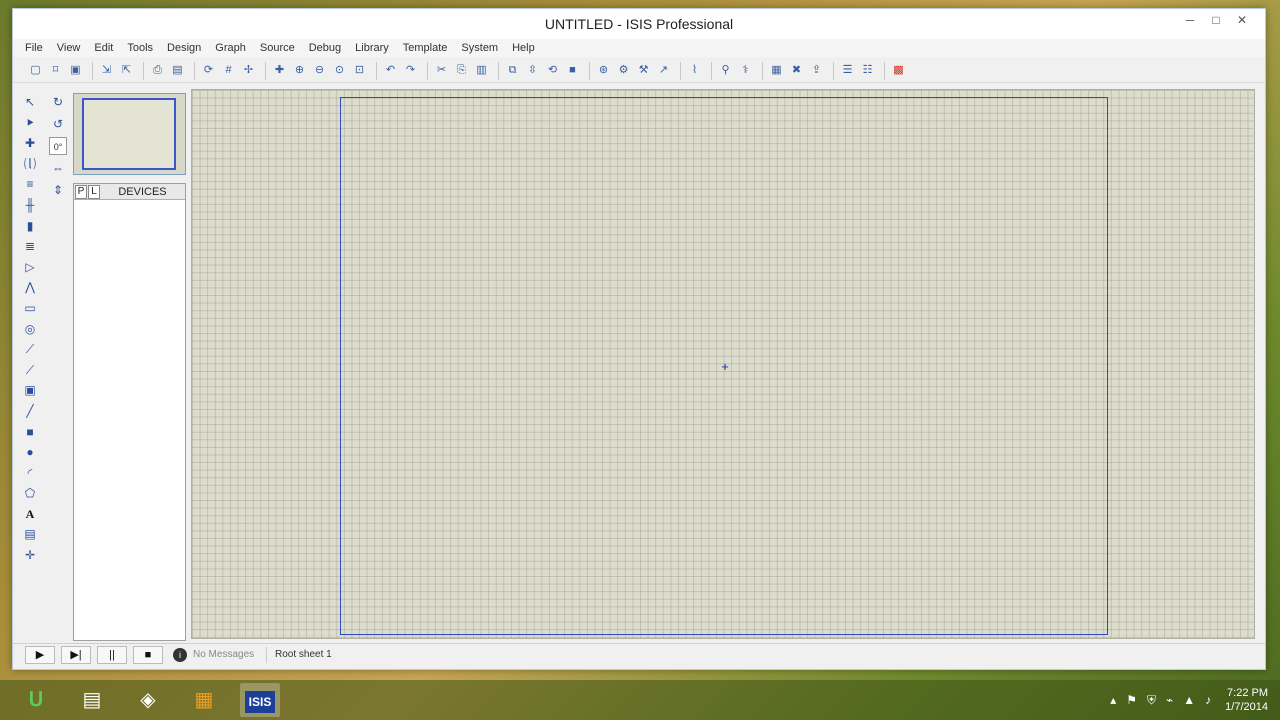  I want to click on angle-field: 0°, so click(58, 146).